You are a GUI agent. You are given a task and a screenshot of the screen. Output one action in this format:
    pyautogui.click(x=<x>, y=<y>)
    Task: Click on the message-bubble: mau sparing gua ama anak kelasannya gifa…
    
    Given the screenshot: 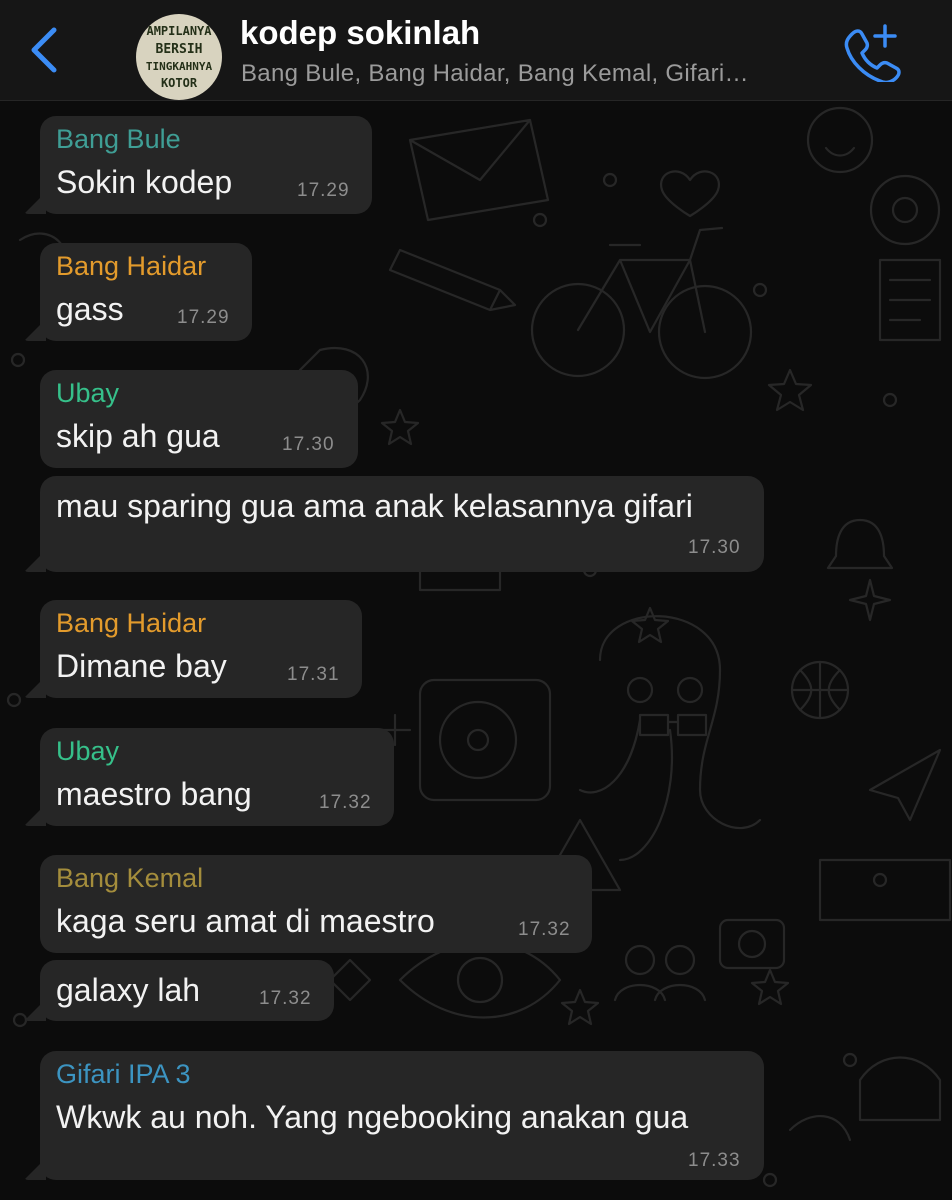 What is the action you would take?
    pyautogui.click(x=402, y=524)
    